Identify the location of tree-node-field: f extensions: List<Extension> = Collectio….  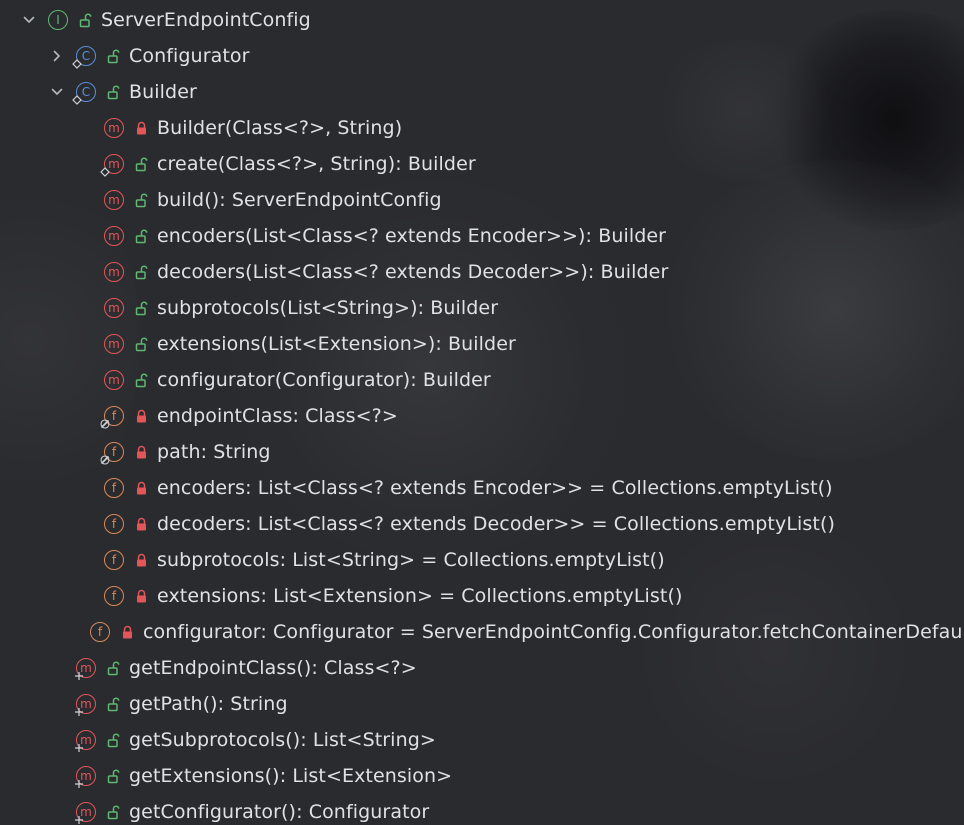
(482, 596).